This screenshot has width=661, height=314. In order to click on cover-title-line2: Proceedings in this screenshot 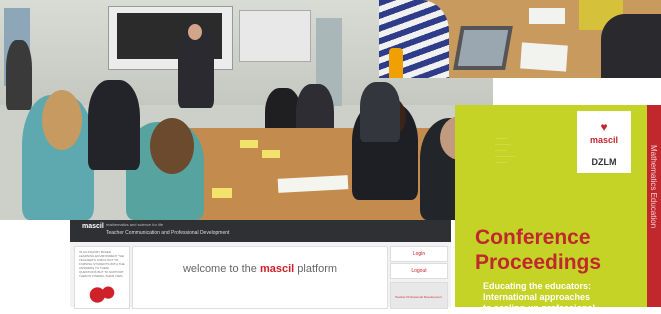, I will do `click(538, 262)`.